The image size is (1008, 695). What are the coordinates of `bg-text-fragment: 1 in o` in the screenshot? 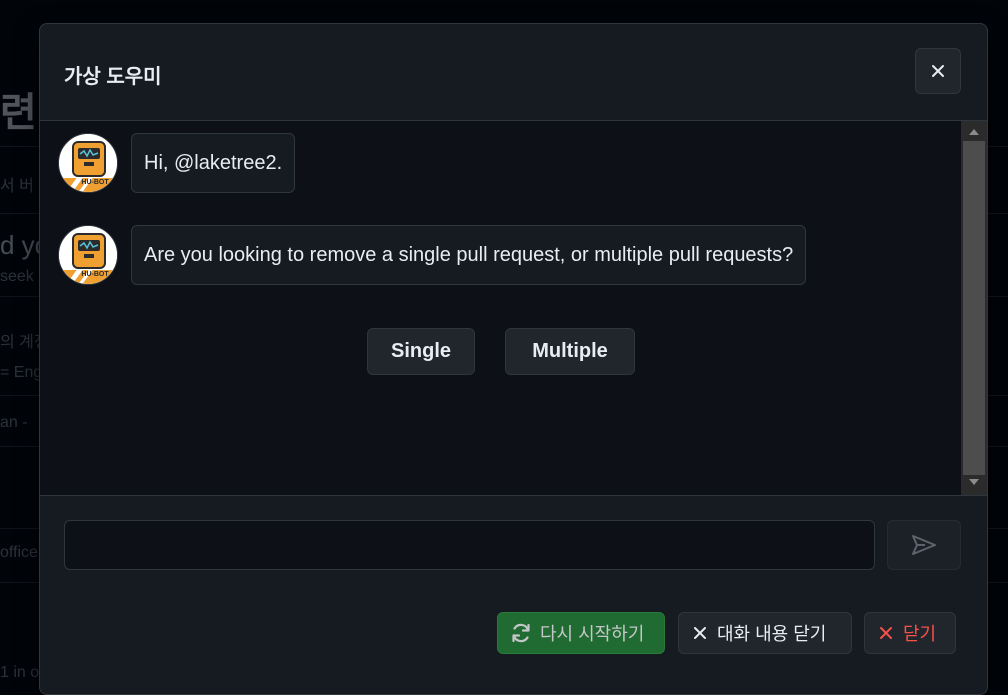 It's located at (20, 672).